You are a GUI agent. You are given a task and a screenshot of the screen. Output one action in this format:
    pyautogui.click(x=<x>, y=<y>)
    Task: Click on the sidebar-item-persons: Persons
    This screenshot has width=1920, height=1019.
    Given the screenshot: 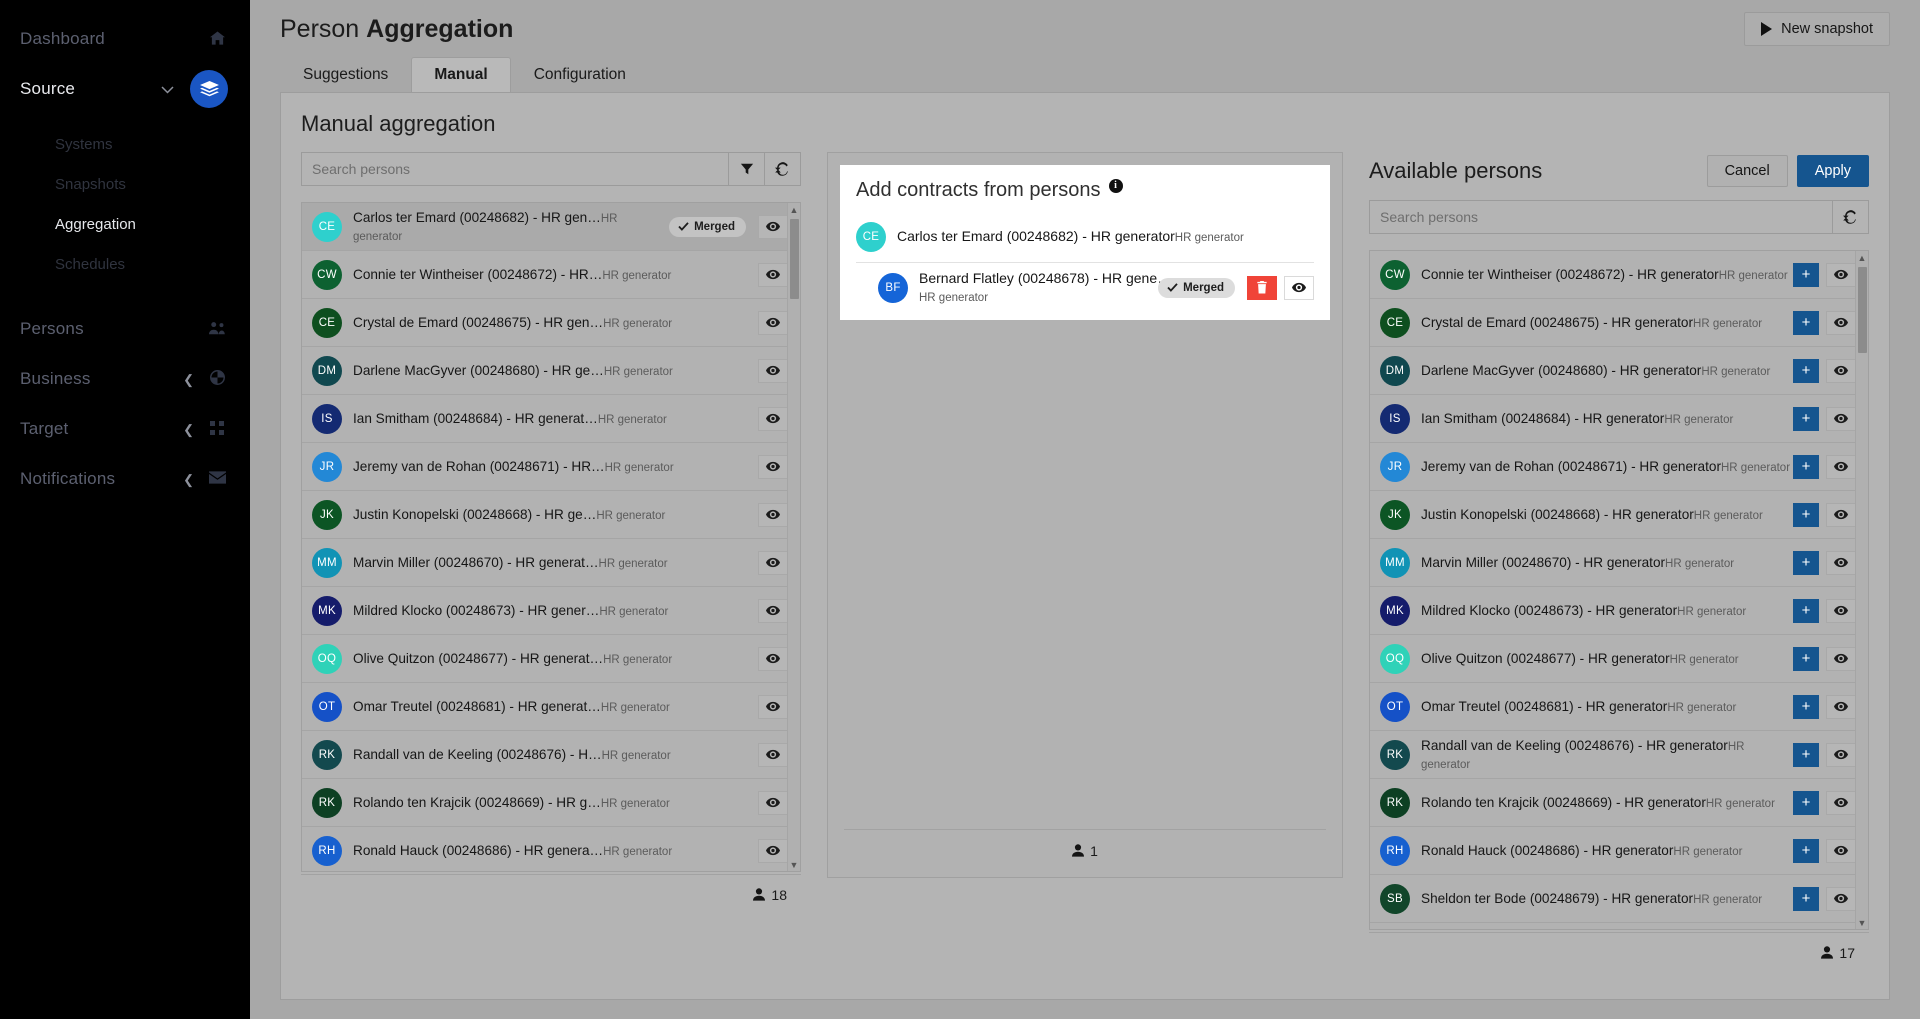 What is the action you would take?
    pyautogui.click(x=125, y=329)
    